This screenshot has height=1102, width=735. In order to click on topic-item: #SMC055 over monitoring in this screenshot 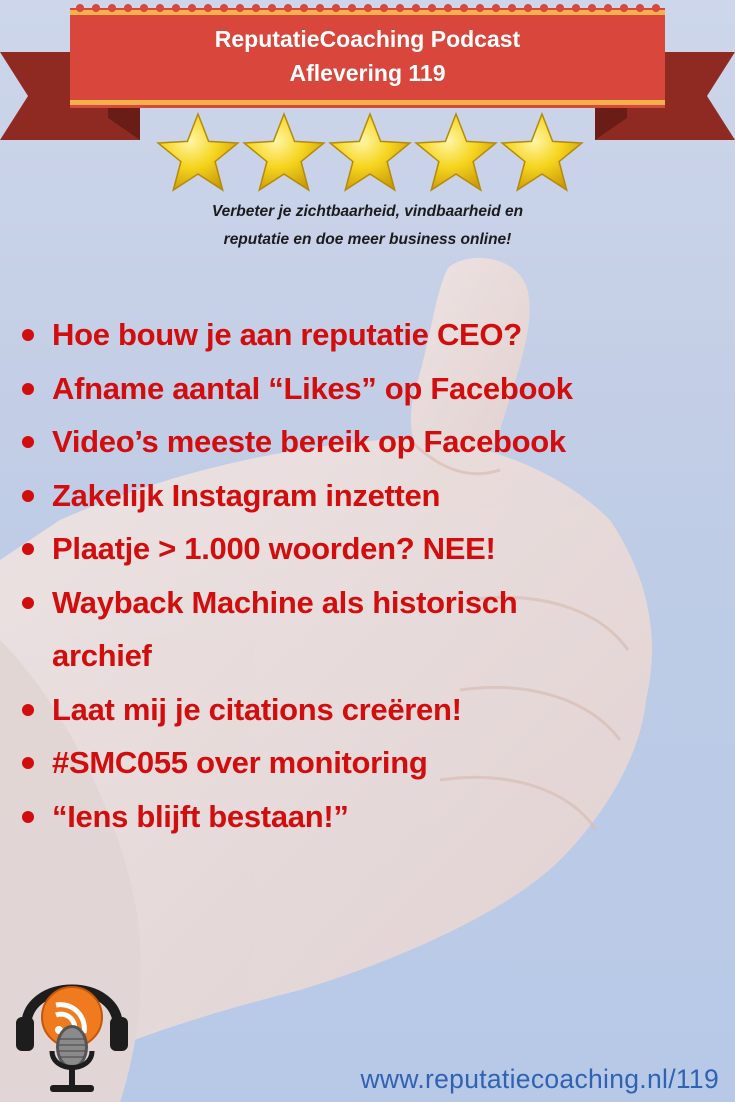, I will do `click(368, 763)`.